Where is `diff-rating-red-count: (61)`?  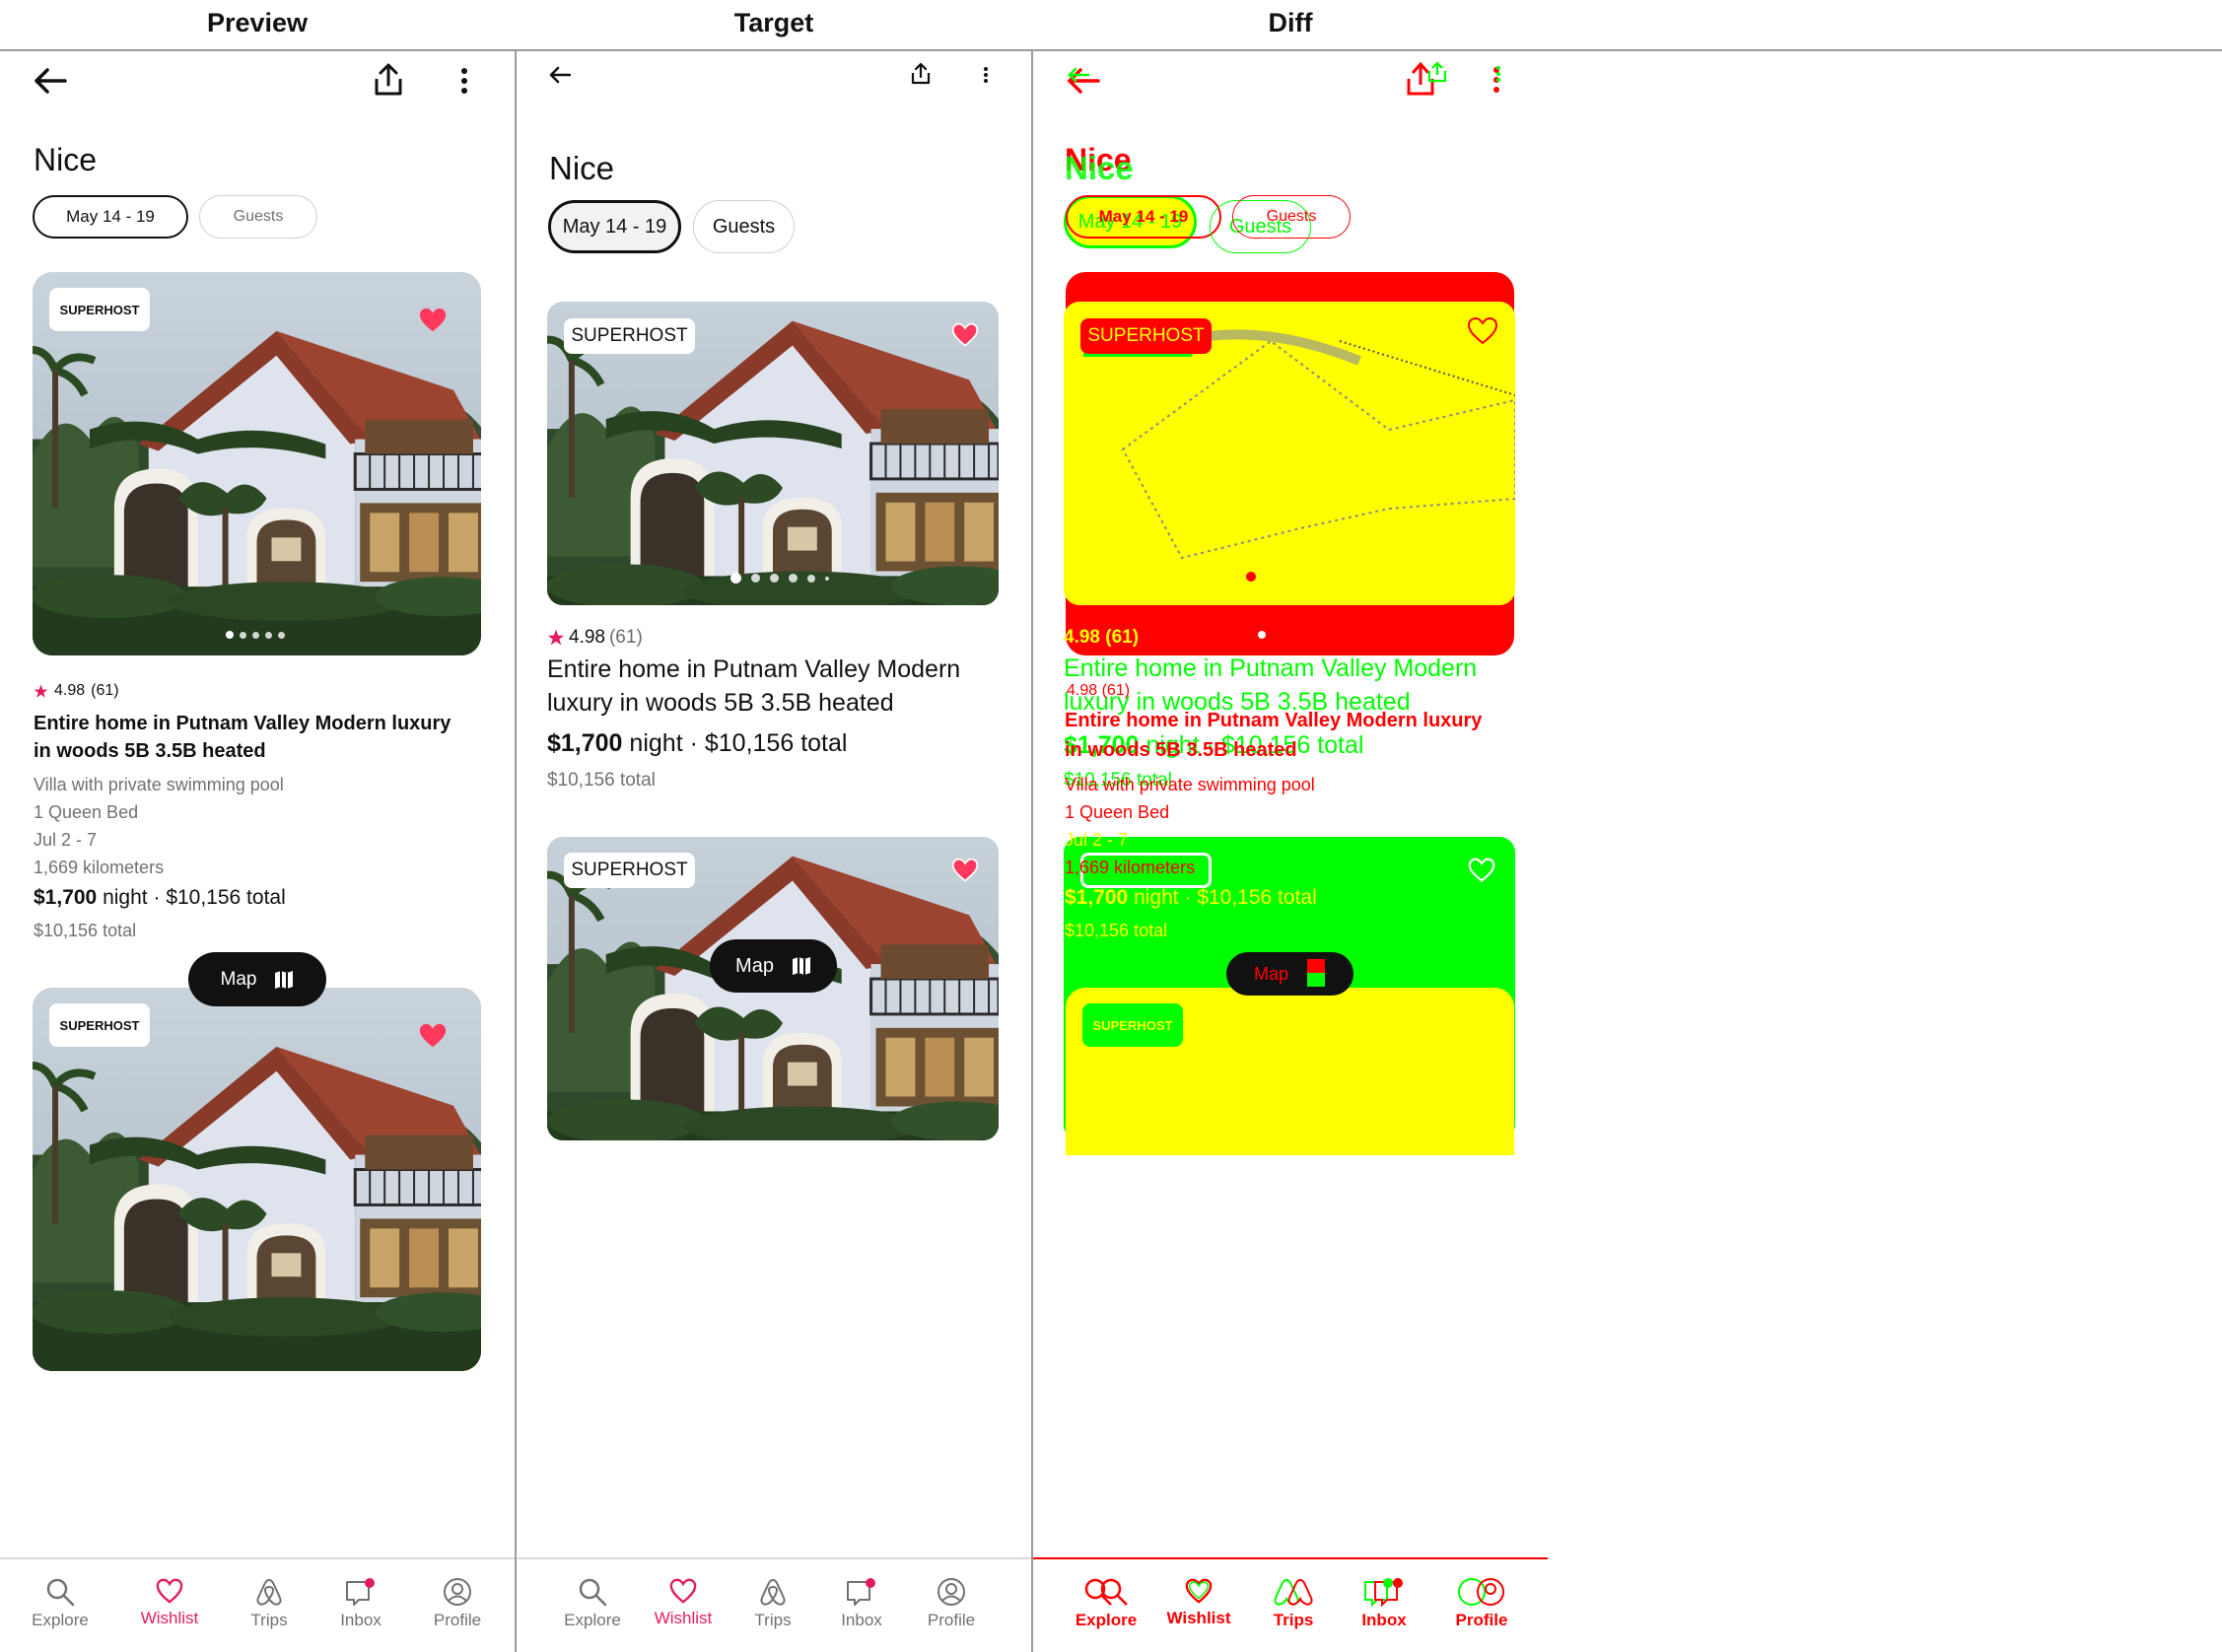
diff-rating-red-count: (61) is located at coordinates (1116, 690).